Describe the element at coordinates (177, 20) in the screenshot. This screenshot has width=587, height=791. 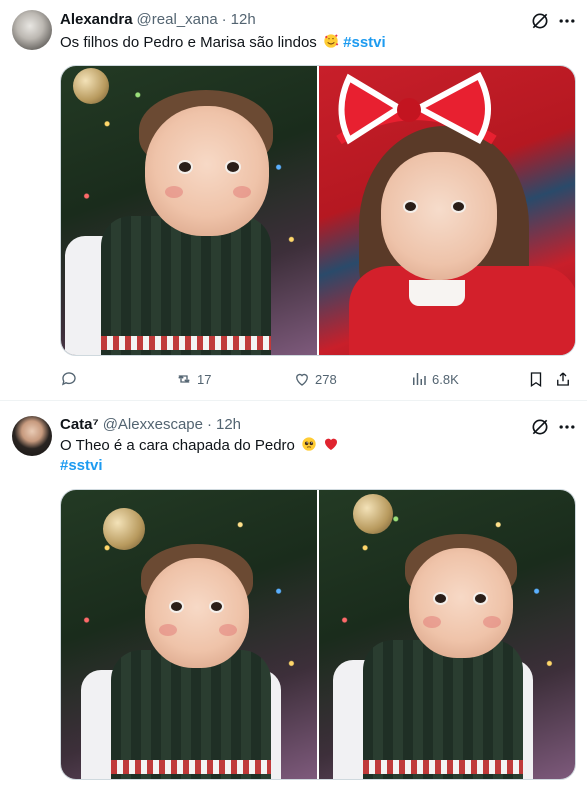
I see `author-handle: @real_xana` at that location.